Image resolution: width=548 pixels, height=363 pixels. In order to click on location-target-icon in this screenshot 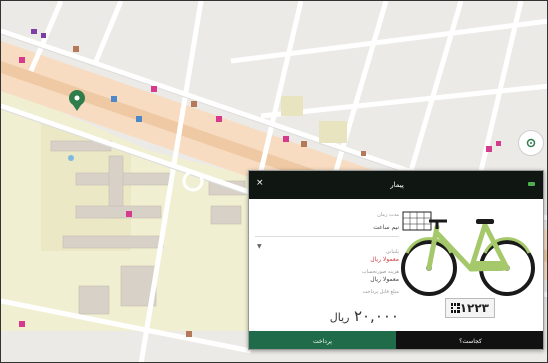, I will do `click(531, 143)`.